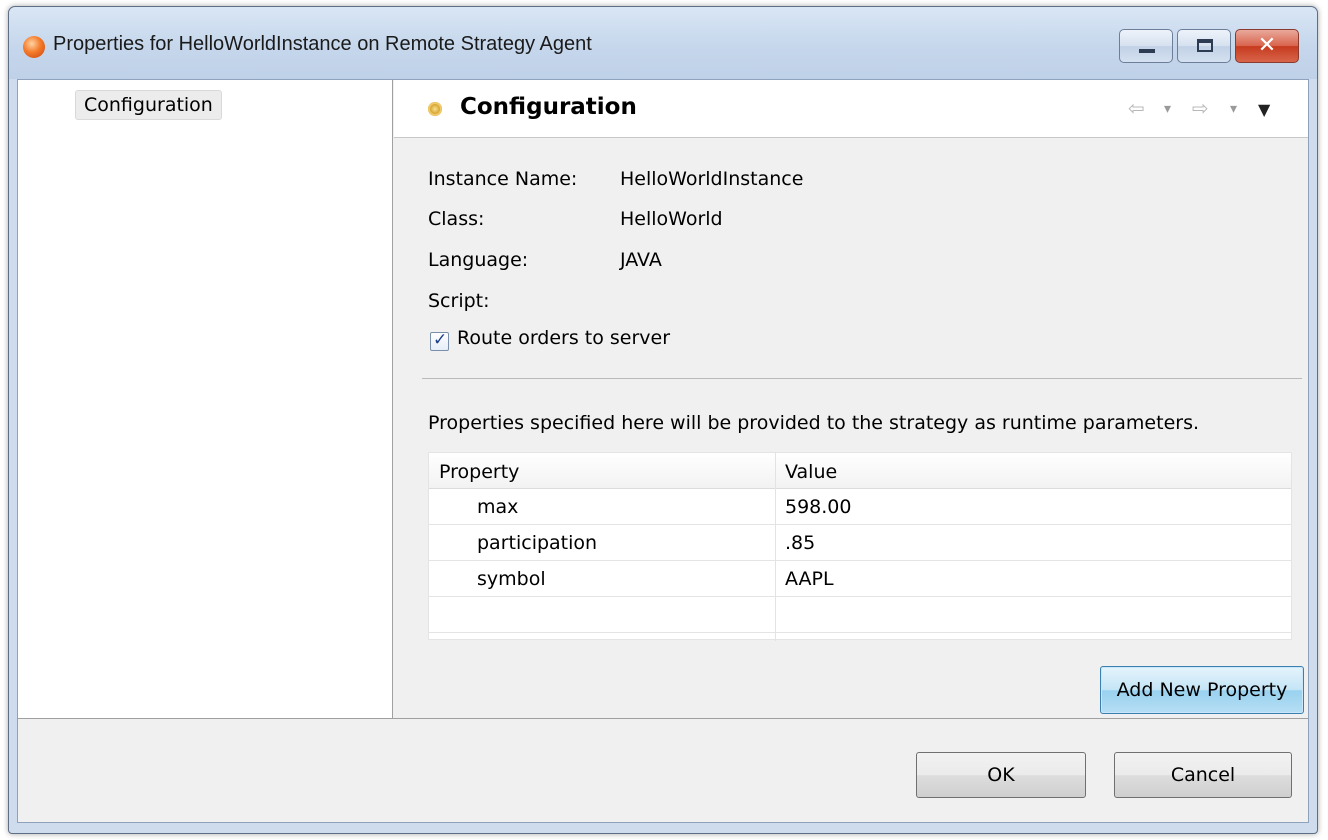 The width and height of the screenshot is (1328, 840). What do you see at coordinates (1167, 109) in the screenshot?
I see `back-dropdown-icon: ▾` at bounding box center [1167, 109].